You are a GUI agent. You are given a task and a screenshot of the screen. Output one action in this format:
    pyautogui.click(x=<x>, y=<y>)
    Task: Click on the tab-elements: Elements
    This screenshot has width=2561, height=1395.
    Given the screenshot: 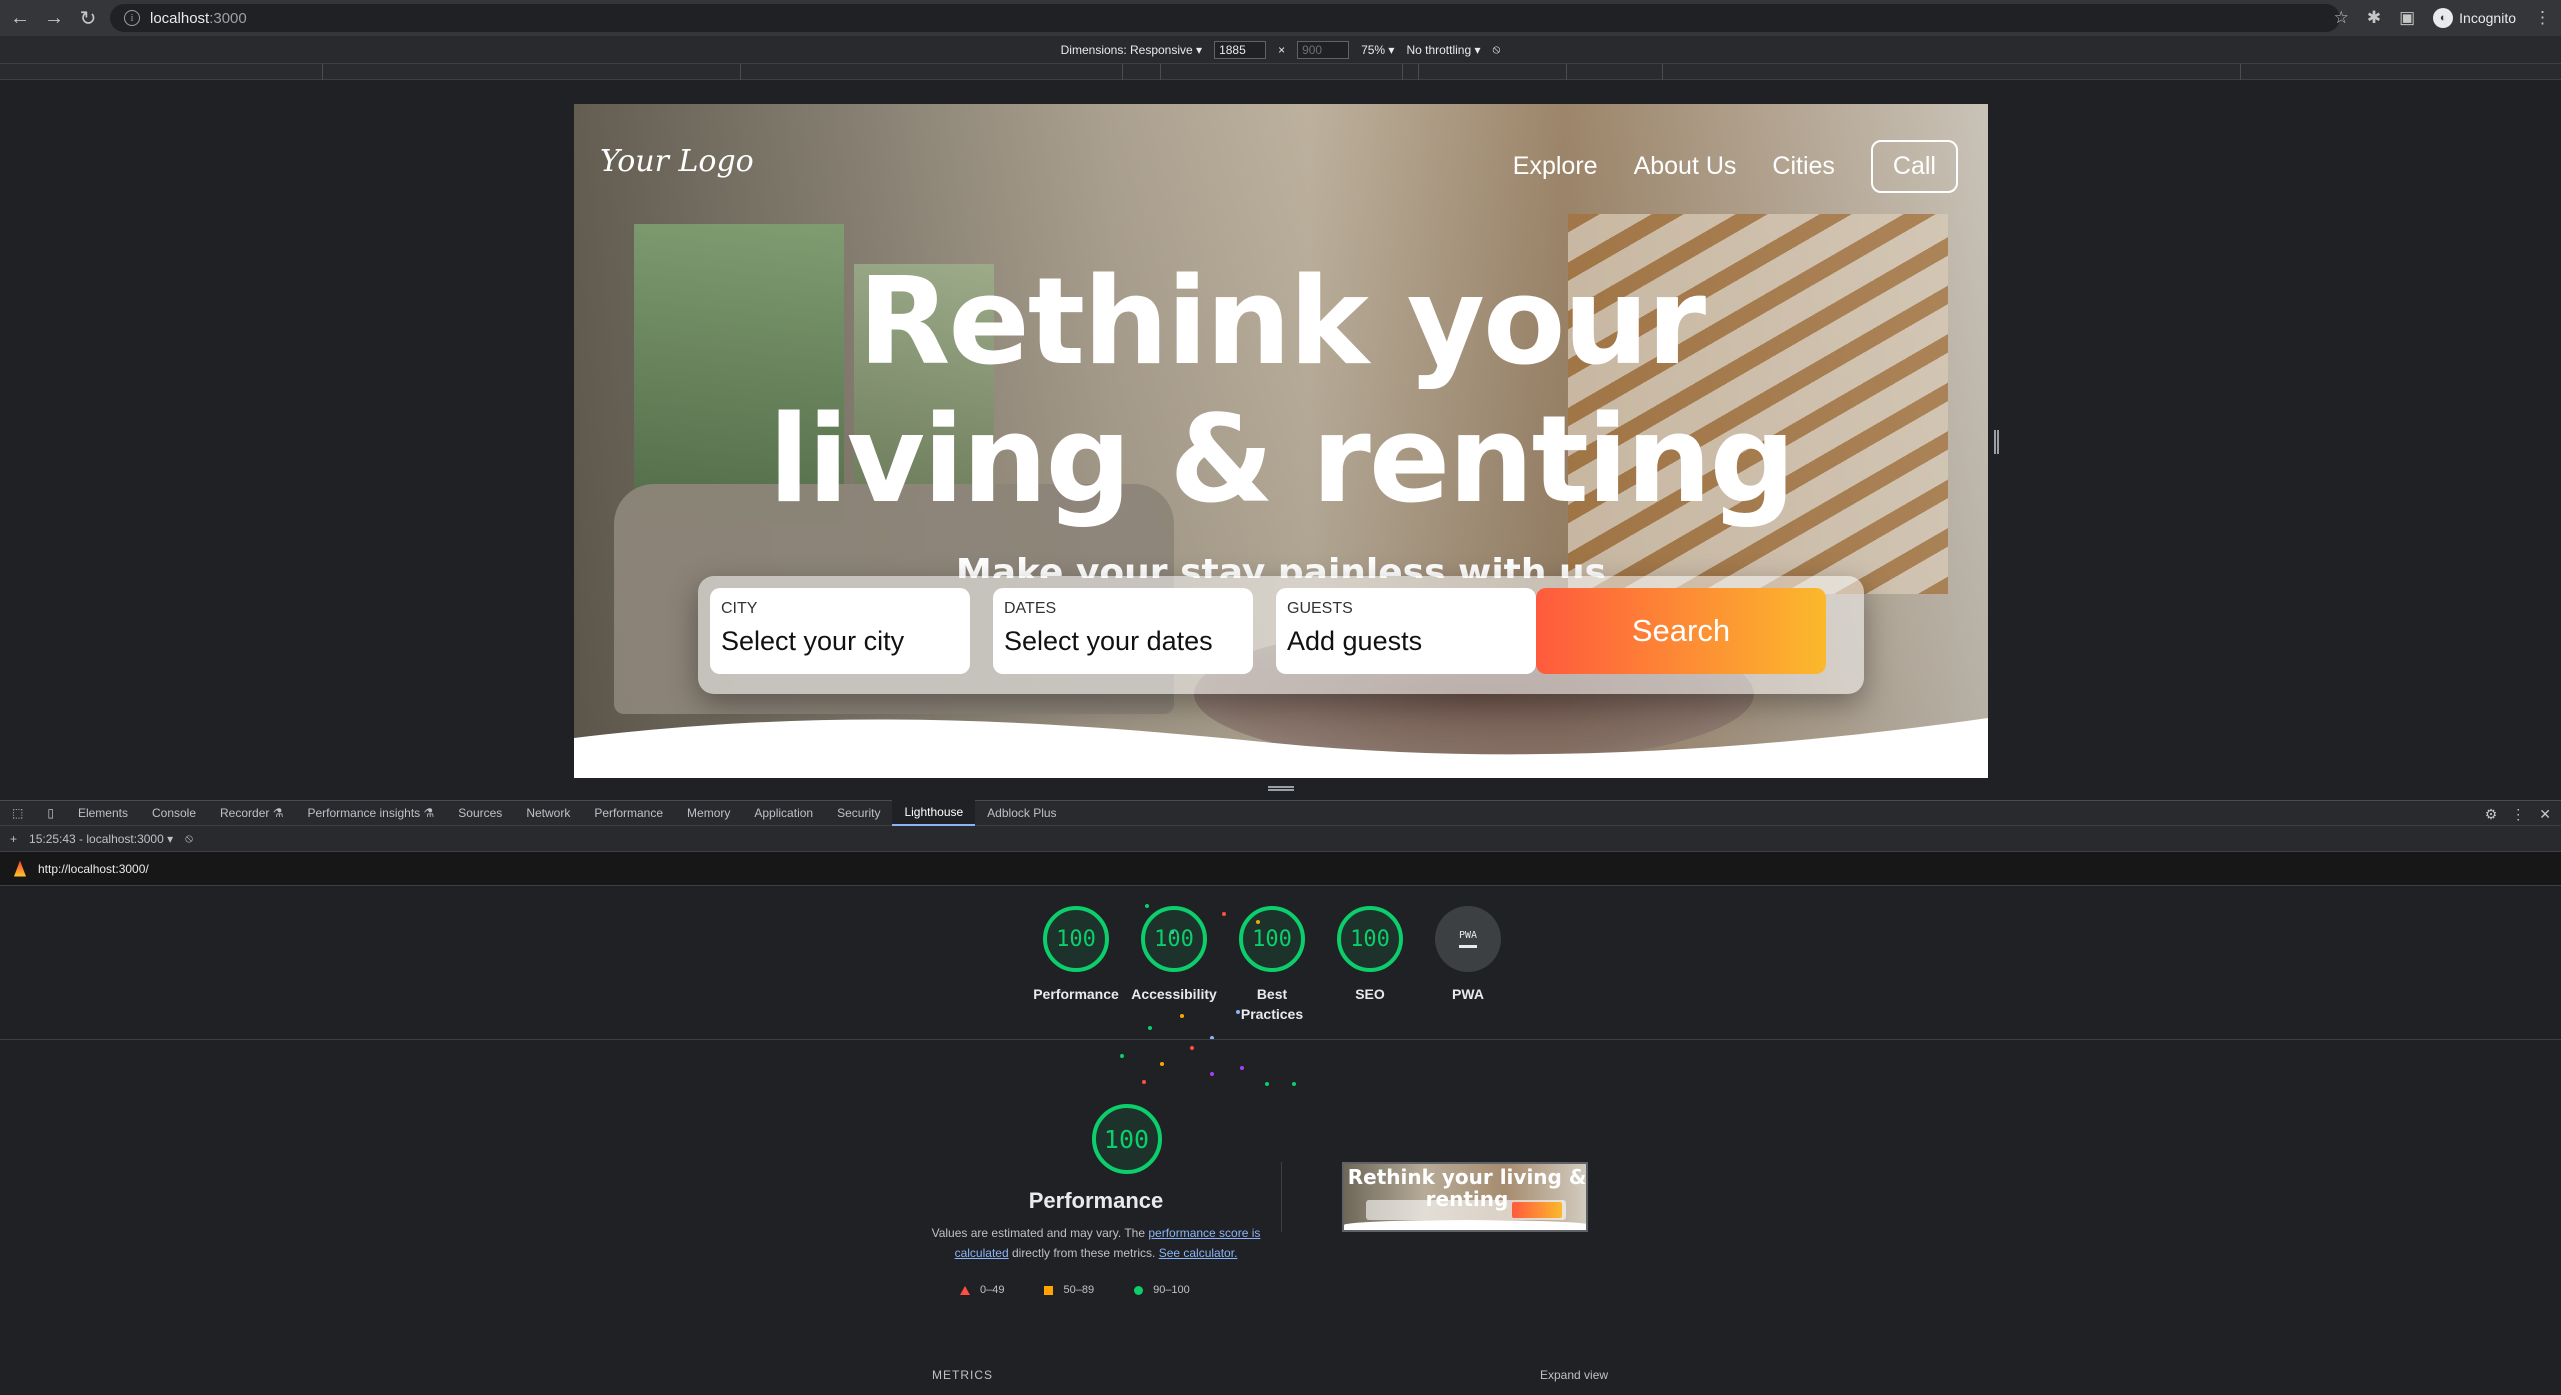 What is the action you would take?
    pyautogui.click(x=103, y=813)
    